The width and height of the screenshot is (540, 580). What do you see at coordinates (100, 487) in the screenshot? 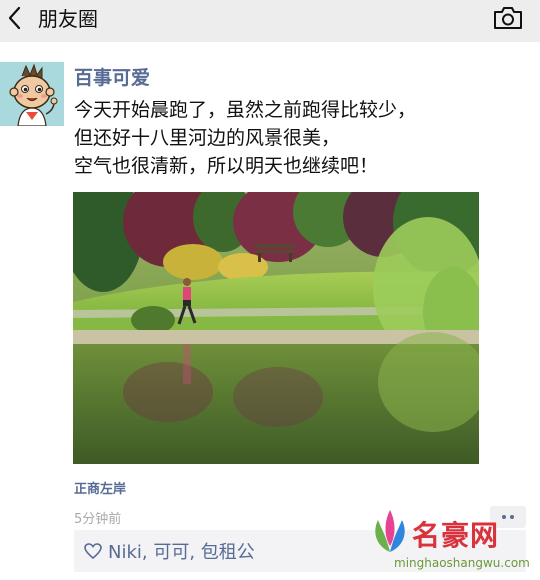
I see `location-link: 正商左岸` at bounding box center [100, 487].